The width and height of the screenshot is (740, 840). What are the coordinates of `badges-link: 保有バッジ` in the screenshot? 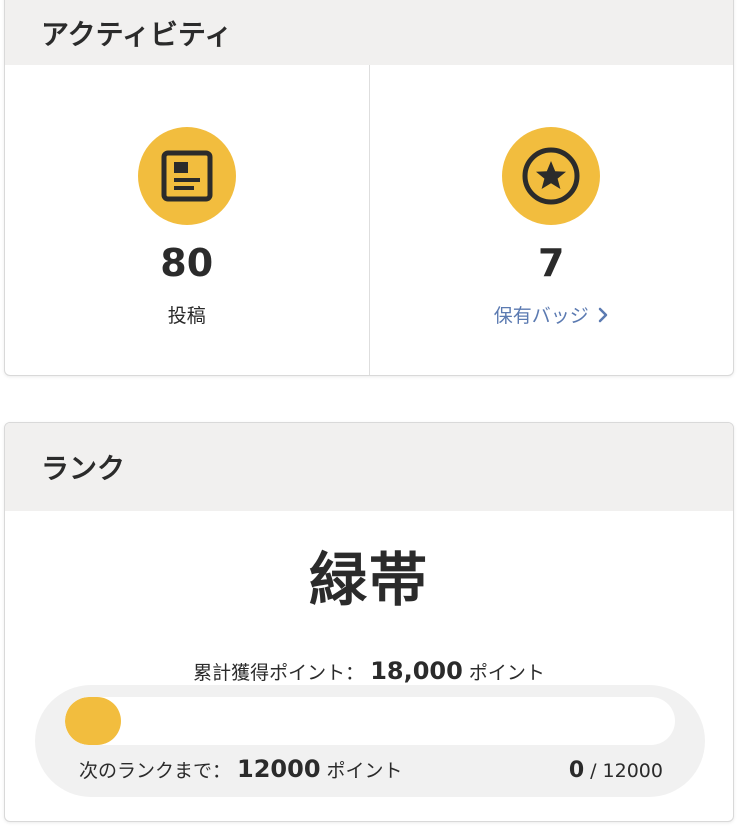 It's located at (551, 314).